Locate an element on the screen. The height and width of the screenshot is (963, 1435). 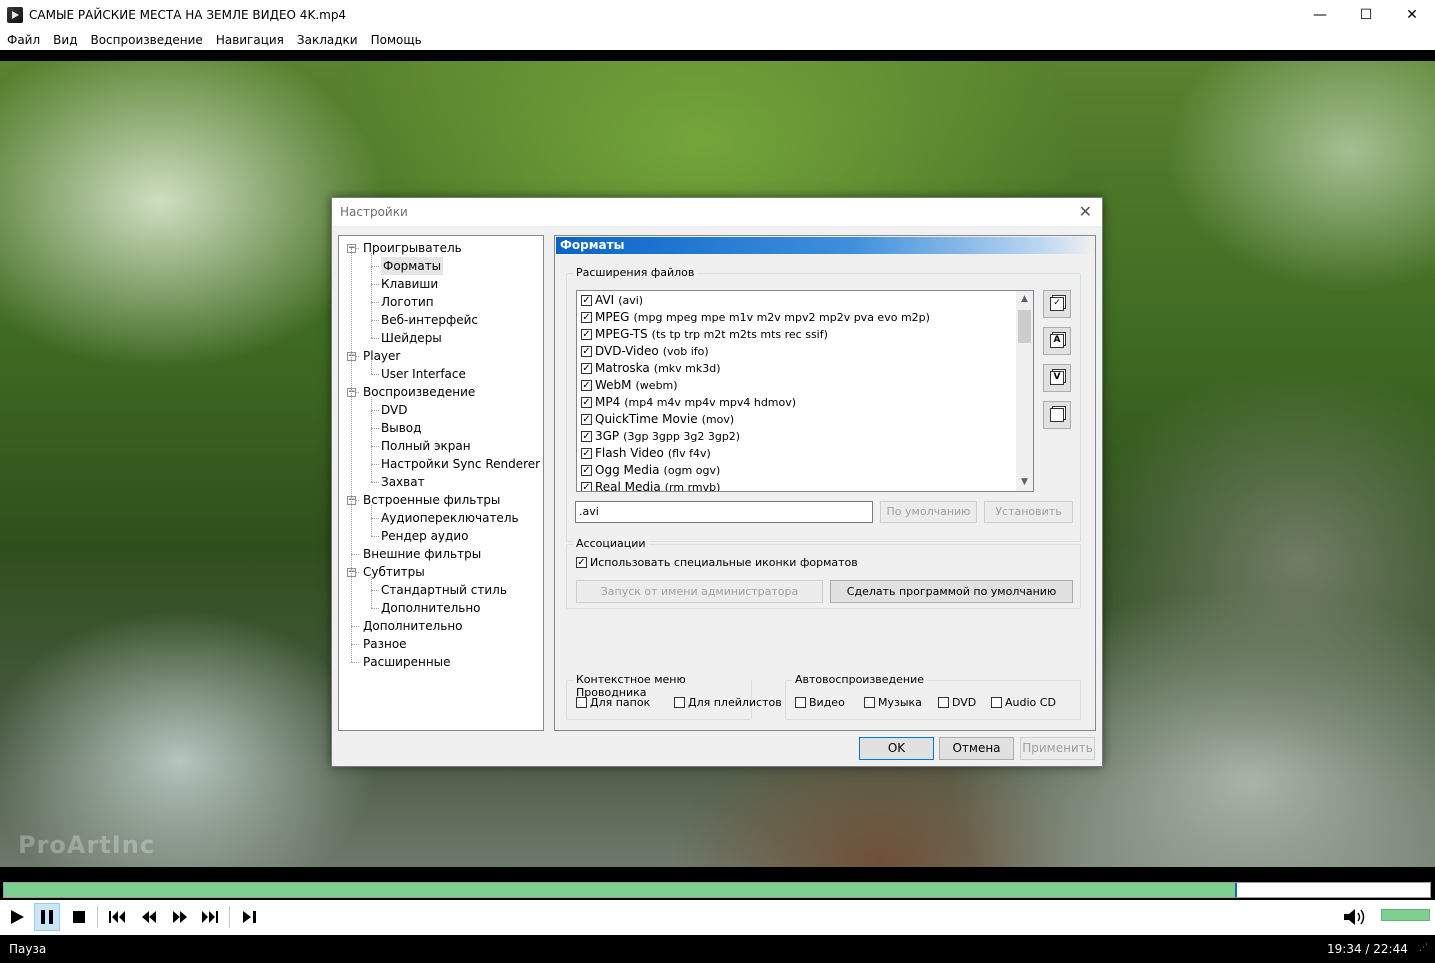
mute-button is located at coordinates (1355, 917).